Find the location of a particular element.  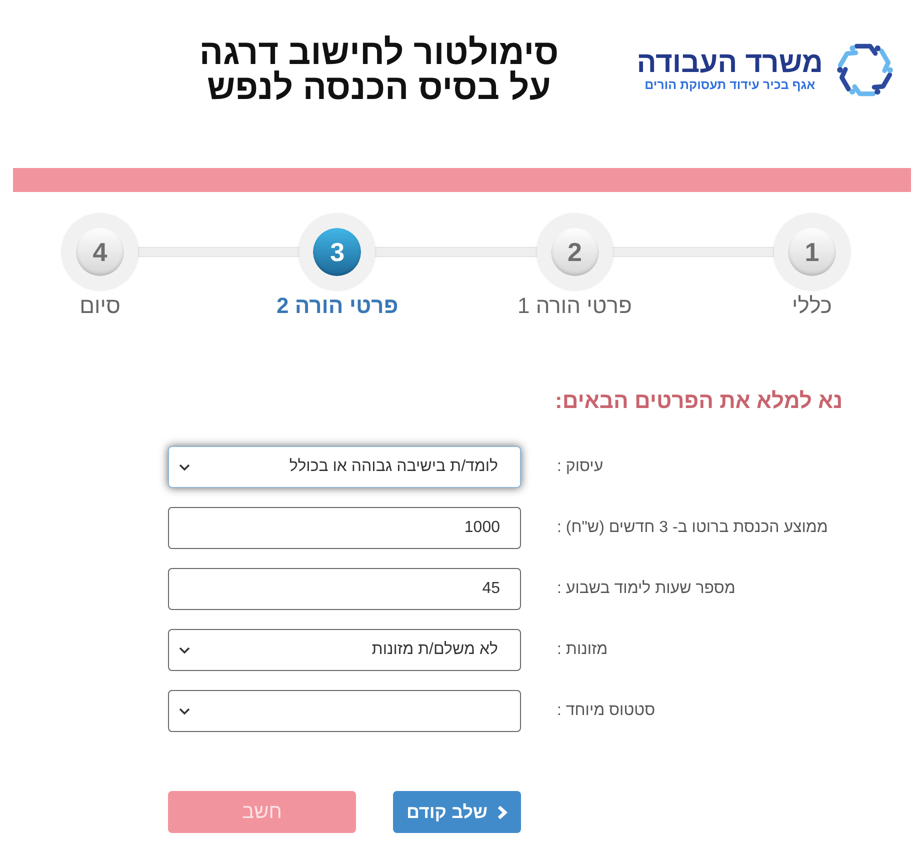

page-title: סימולטור לחישוב דרגה על בסיס הכנסה לנפש is located at coordinates (379, 70).